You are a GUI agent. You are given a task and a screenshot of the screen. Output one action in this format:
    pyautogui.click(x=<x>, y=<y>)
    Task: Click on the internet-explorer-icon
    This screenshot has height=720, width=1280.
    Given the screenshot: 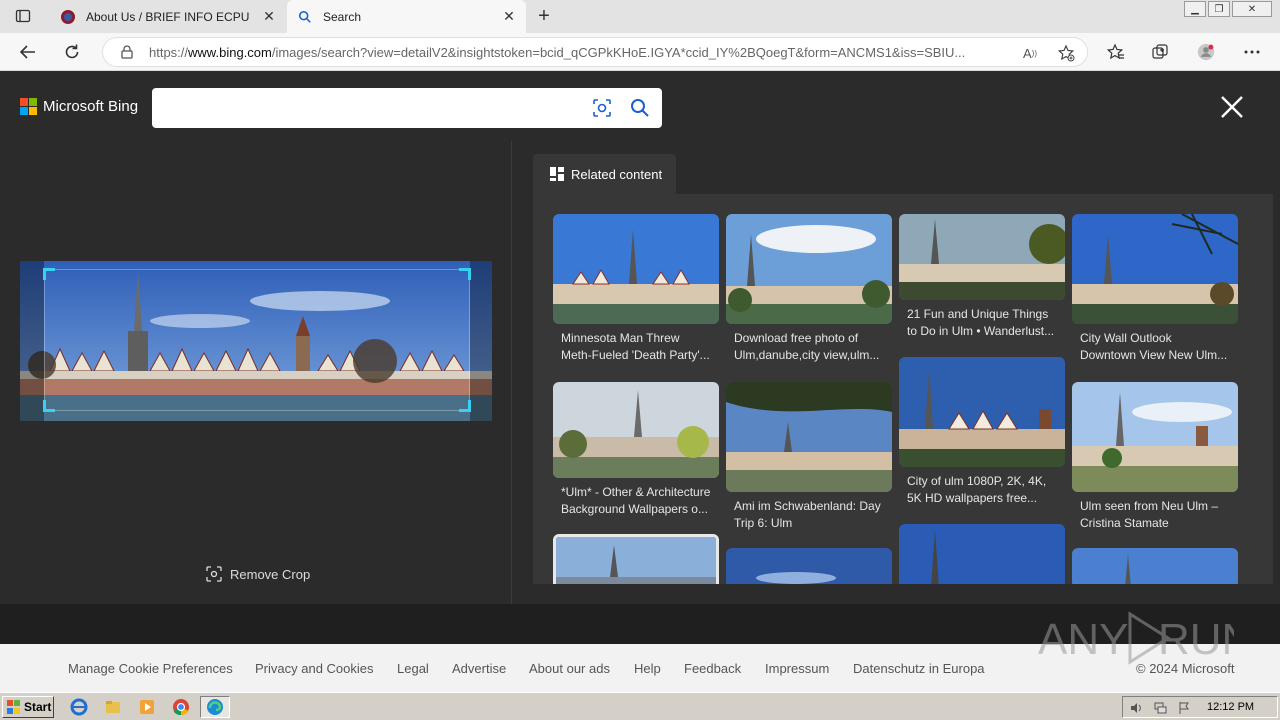 What is the action you would take?
    pyautogui.click(x=79, y=707)
    